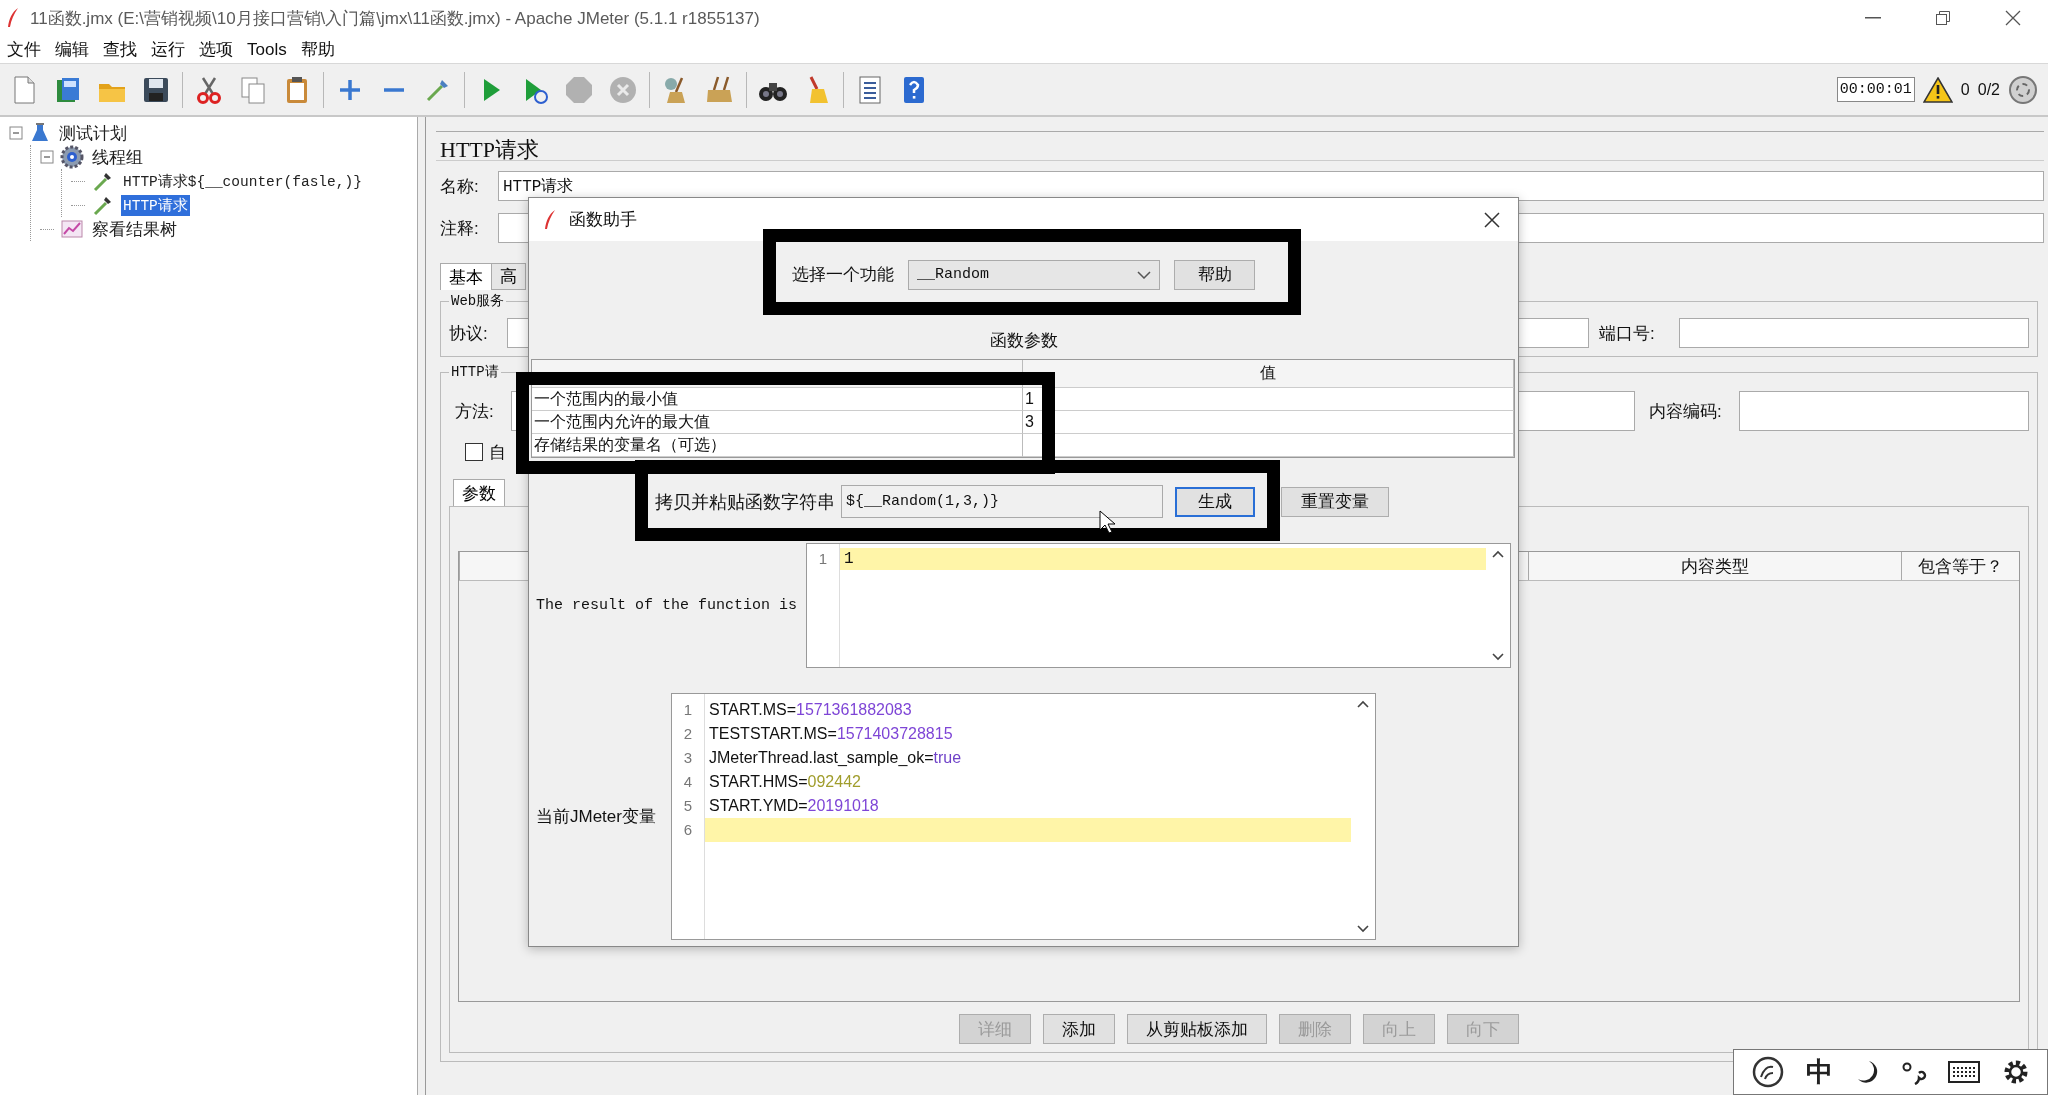 This screenshot has width=2048, height=1095. I want to click on elapsed-time: 00:00:01, so click(1875, 89).